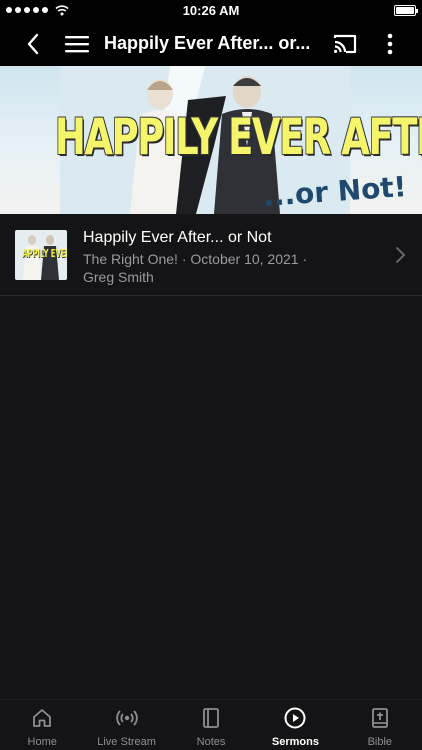 The image size is (422, 750). What do you see at coordinates (345, 44) in the screenshot?
I see `cast-icon` at bounding box center [345, 44].